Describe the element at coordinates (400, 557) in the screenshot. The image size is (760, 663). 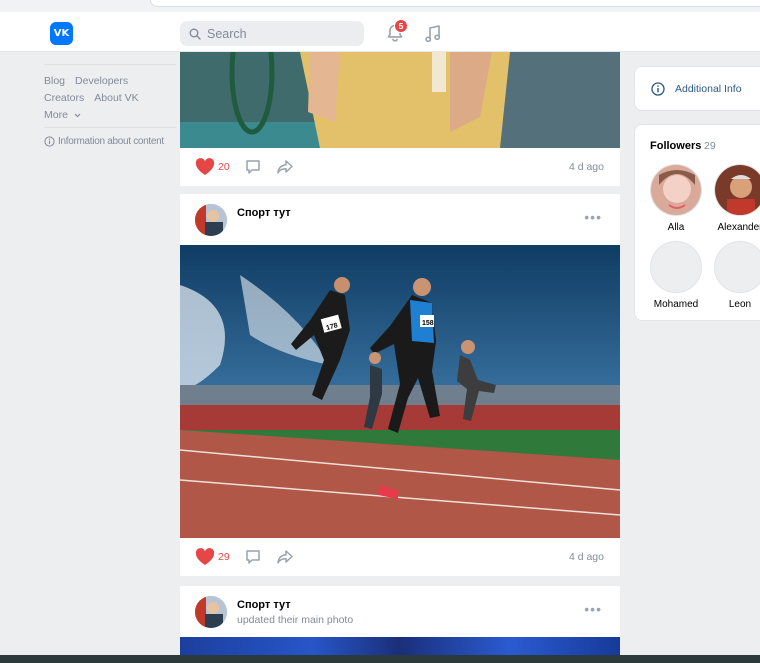
I see `post-actions: 29 4 d ago` at that location.